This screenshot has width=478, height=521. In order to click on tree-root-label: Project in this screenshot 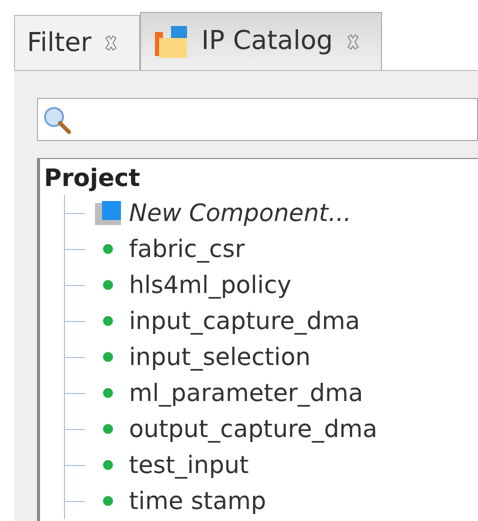, I will do `click(261, 178)`.